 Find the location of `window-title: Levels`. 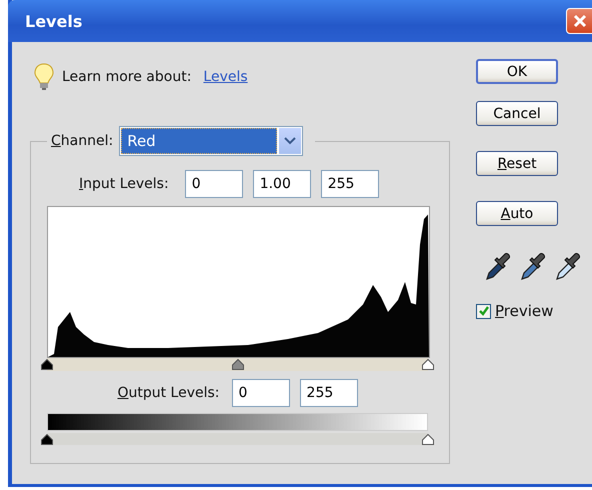

window-title: Levels is located at coordinates (53, 21).